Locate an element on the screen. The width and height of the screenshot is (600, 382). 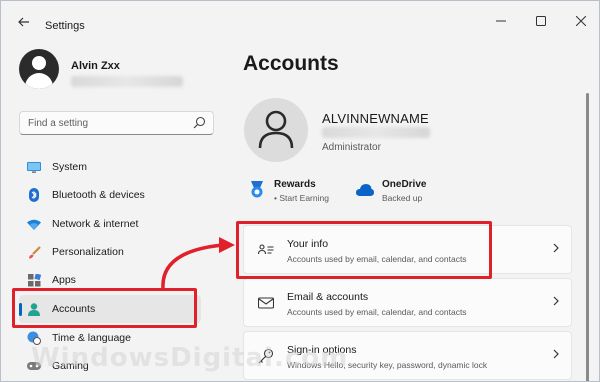
card-title: Email & accounts is located at coordinates (328, 297).